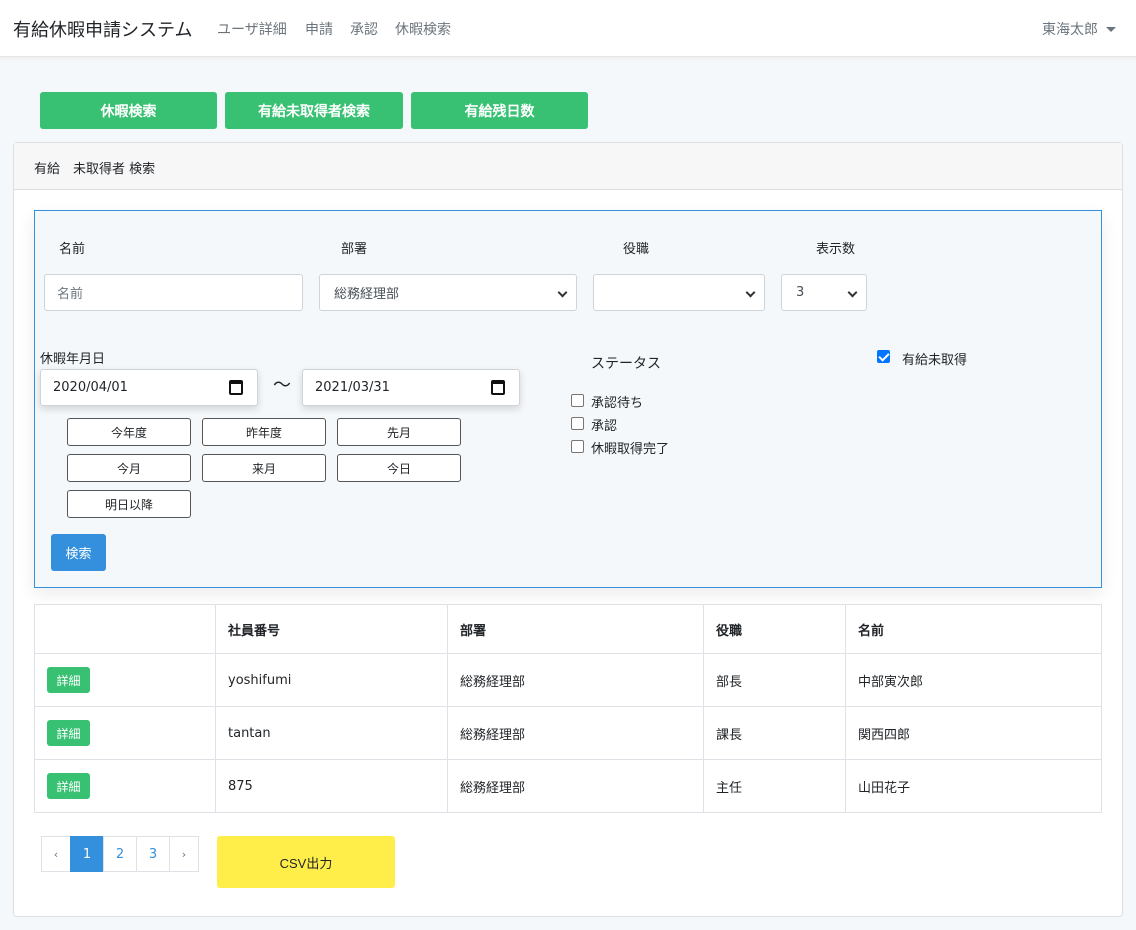  What do you see at coordinates (73, 359) in the screenshot?
I see `date-label: 休暇年月日` at bounding box center [73, 359].